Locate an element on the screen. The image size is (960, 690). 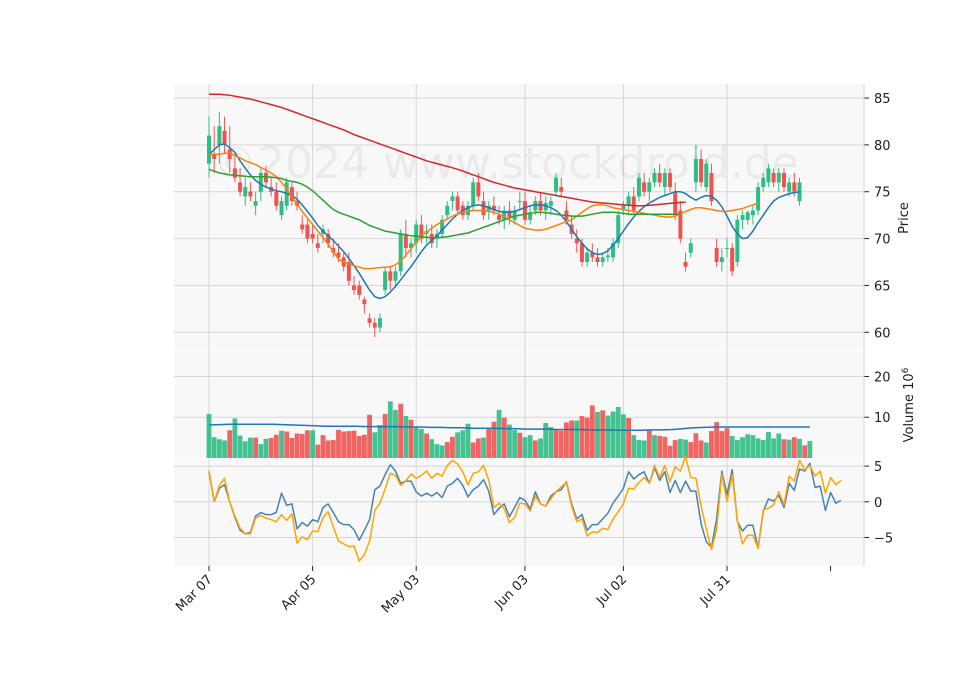
volume-axis-label-exp: 6 is located at coordinates (906, 370).